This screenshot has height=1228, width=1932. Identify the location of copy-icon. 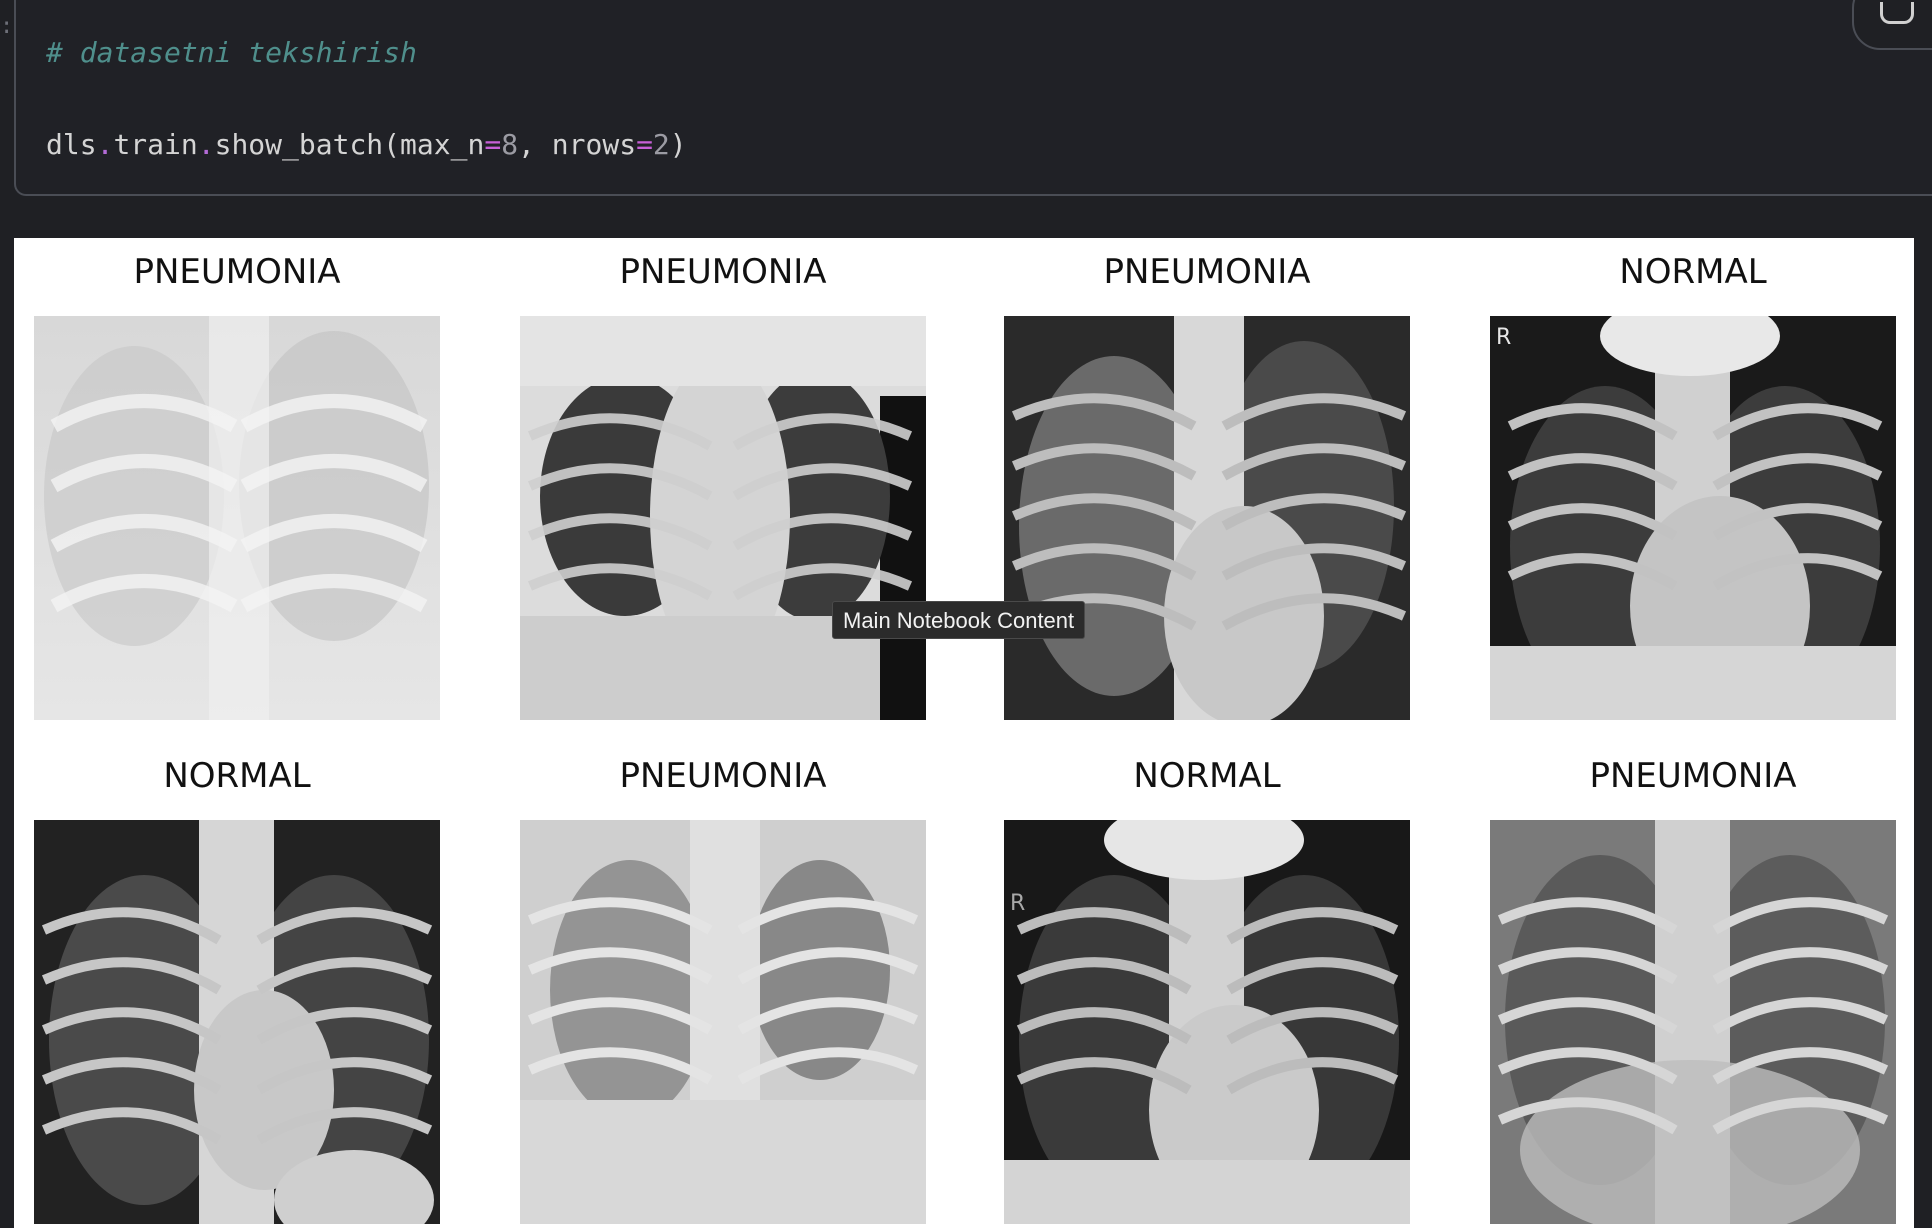
(1897, 13).